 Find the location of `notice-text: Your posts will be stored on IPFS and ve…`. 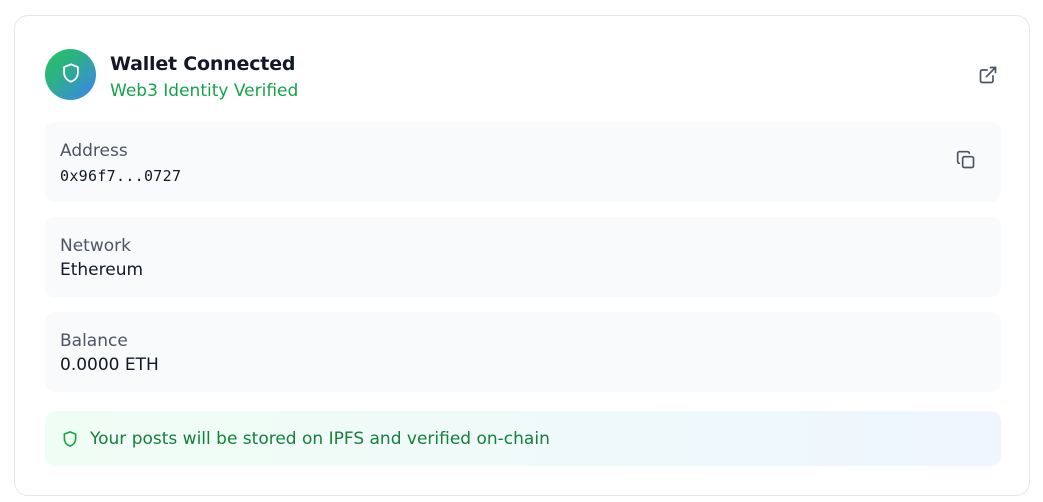

notice-text: Your posts will be stored on IPFS and ve… is located at coordinates (320, 438).